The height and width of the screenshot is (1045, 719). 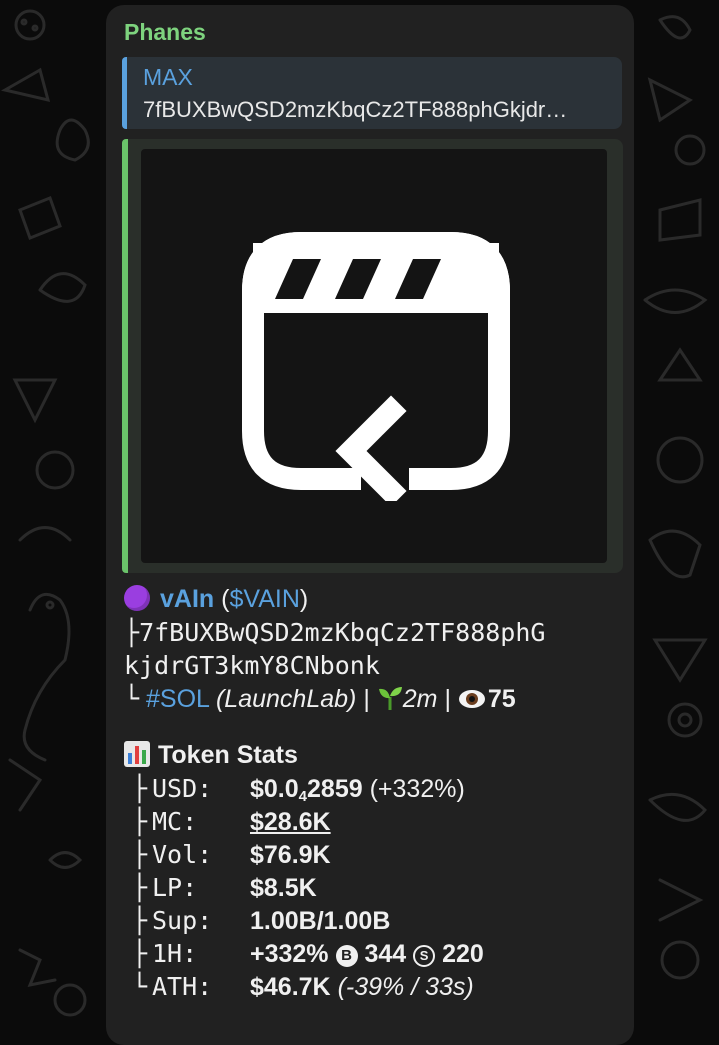 What do you see at coordinates (182, 920) in the screenshot?
I see `stat-label: Sup:` at bounding box center [182, 920].